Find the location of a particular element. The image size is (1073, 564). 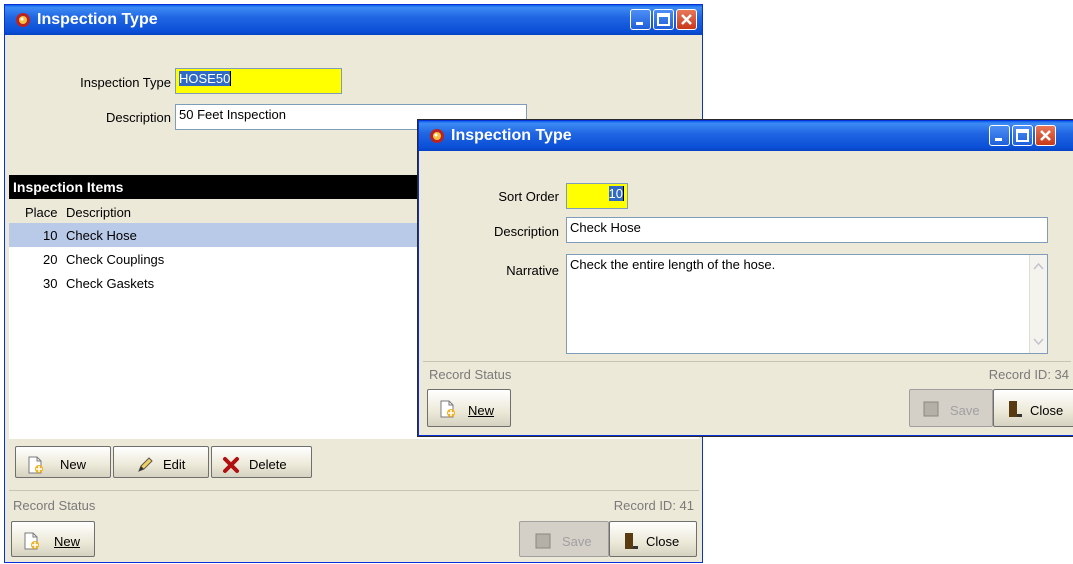

description-field: Check Hose is located at coordinates (807, 230).